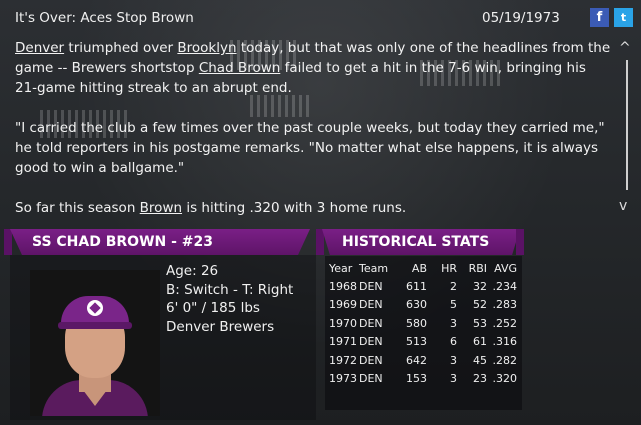 Image resolution: width=641 pixels, height=425 pixels. I want to click on player-banner: SS CHAD BROWN - #23, so click(160, 242).